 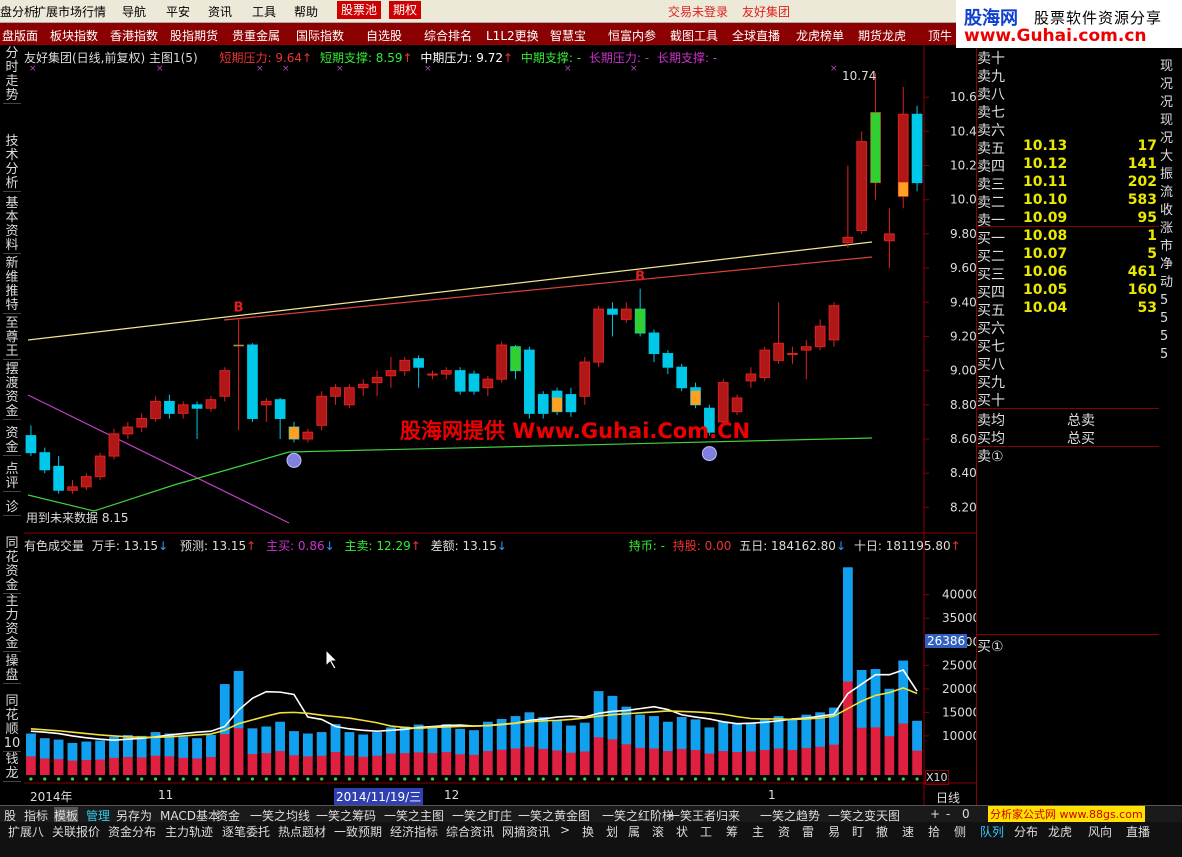 What do you see at coordinates (568, 35) in the screenshot?
I see `tab-9: 智慧宝` at bounding box center [568, 35].